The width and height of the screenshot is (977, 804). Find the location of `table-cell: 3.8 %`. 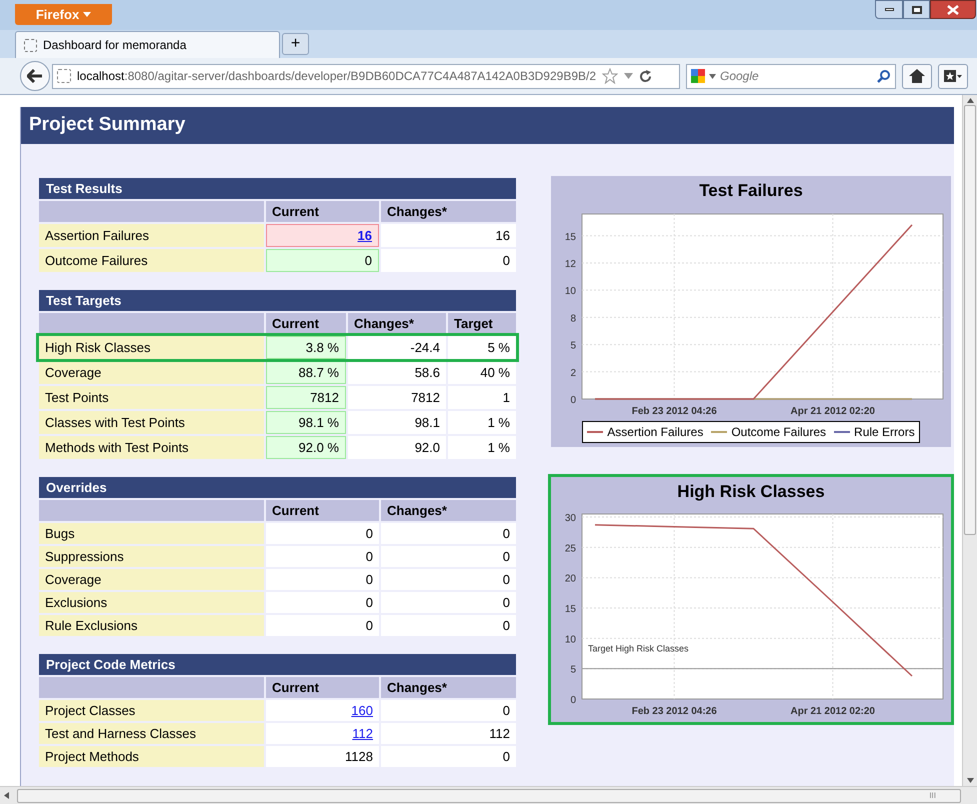

table-cell: 3.8 % is located at coordinates (306, 347).